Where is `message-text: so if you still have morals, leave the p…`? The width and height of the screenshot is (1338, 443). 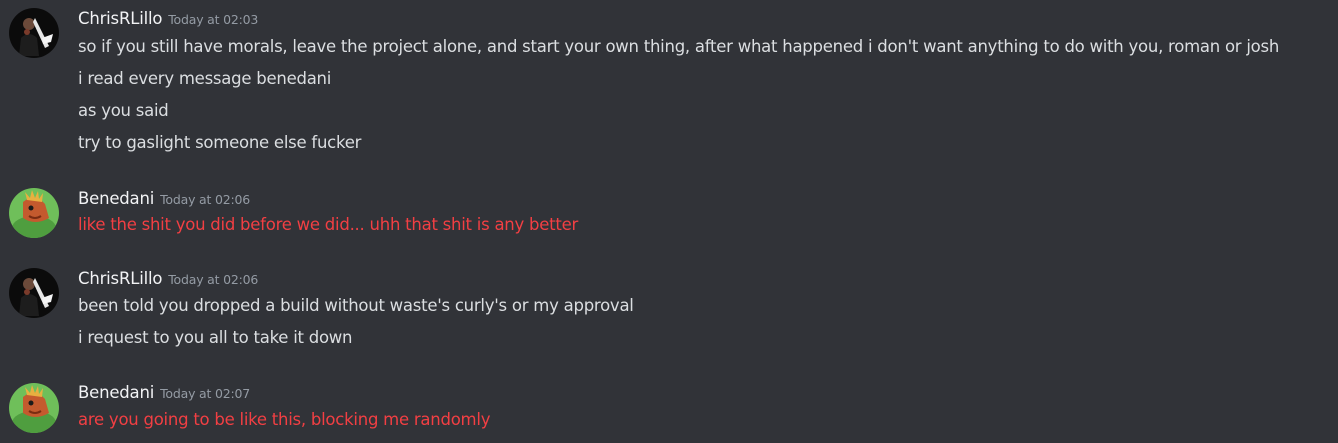
message-text: so if you still have morals, leave the p… is located at coordinates (679, 46).